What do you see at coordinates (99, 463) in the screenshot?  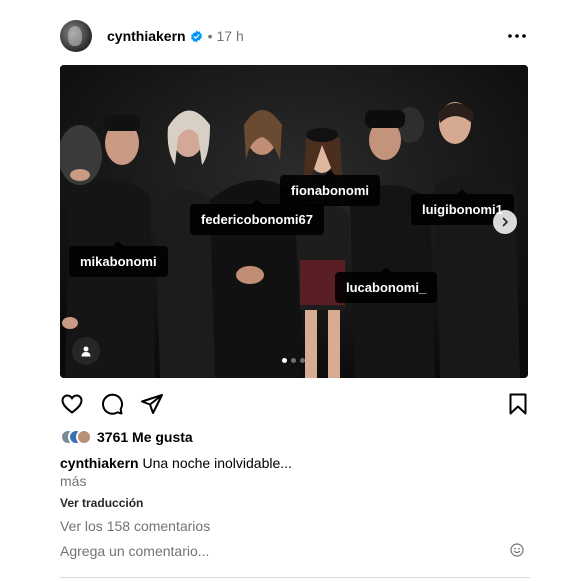 I see `caption-username: cynthiakern` at bounding box center [99, 463].